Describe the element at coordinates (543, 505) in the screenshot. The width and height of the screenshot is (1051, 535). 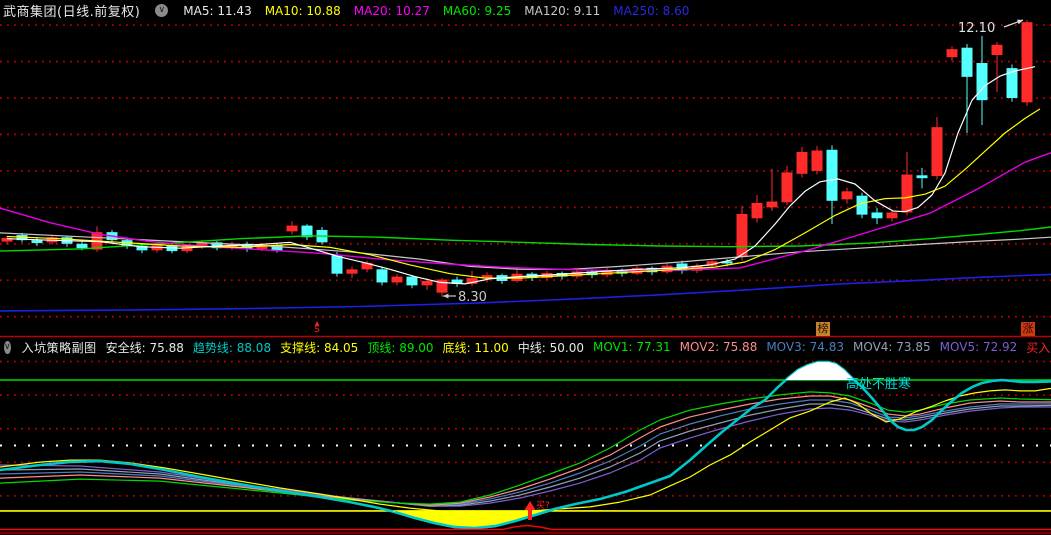
I see `svg-text: 买?` at that location.